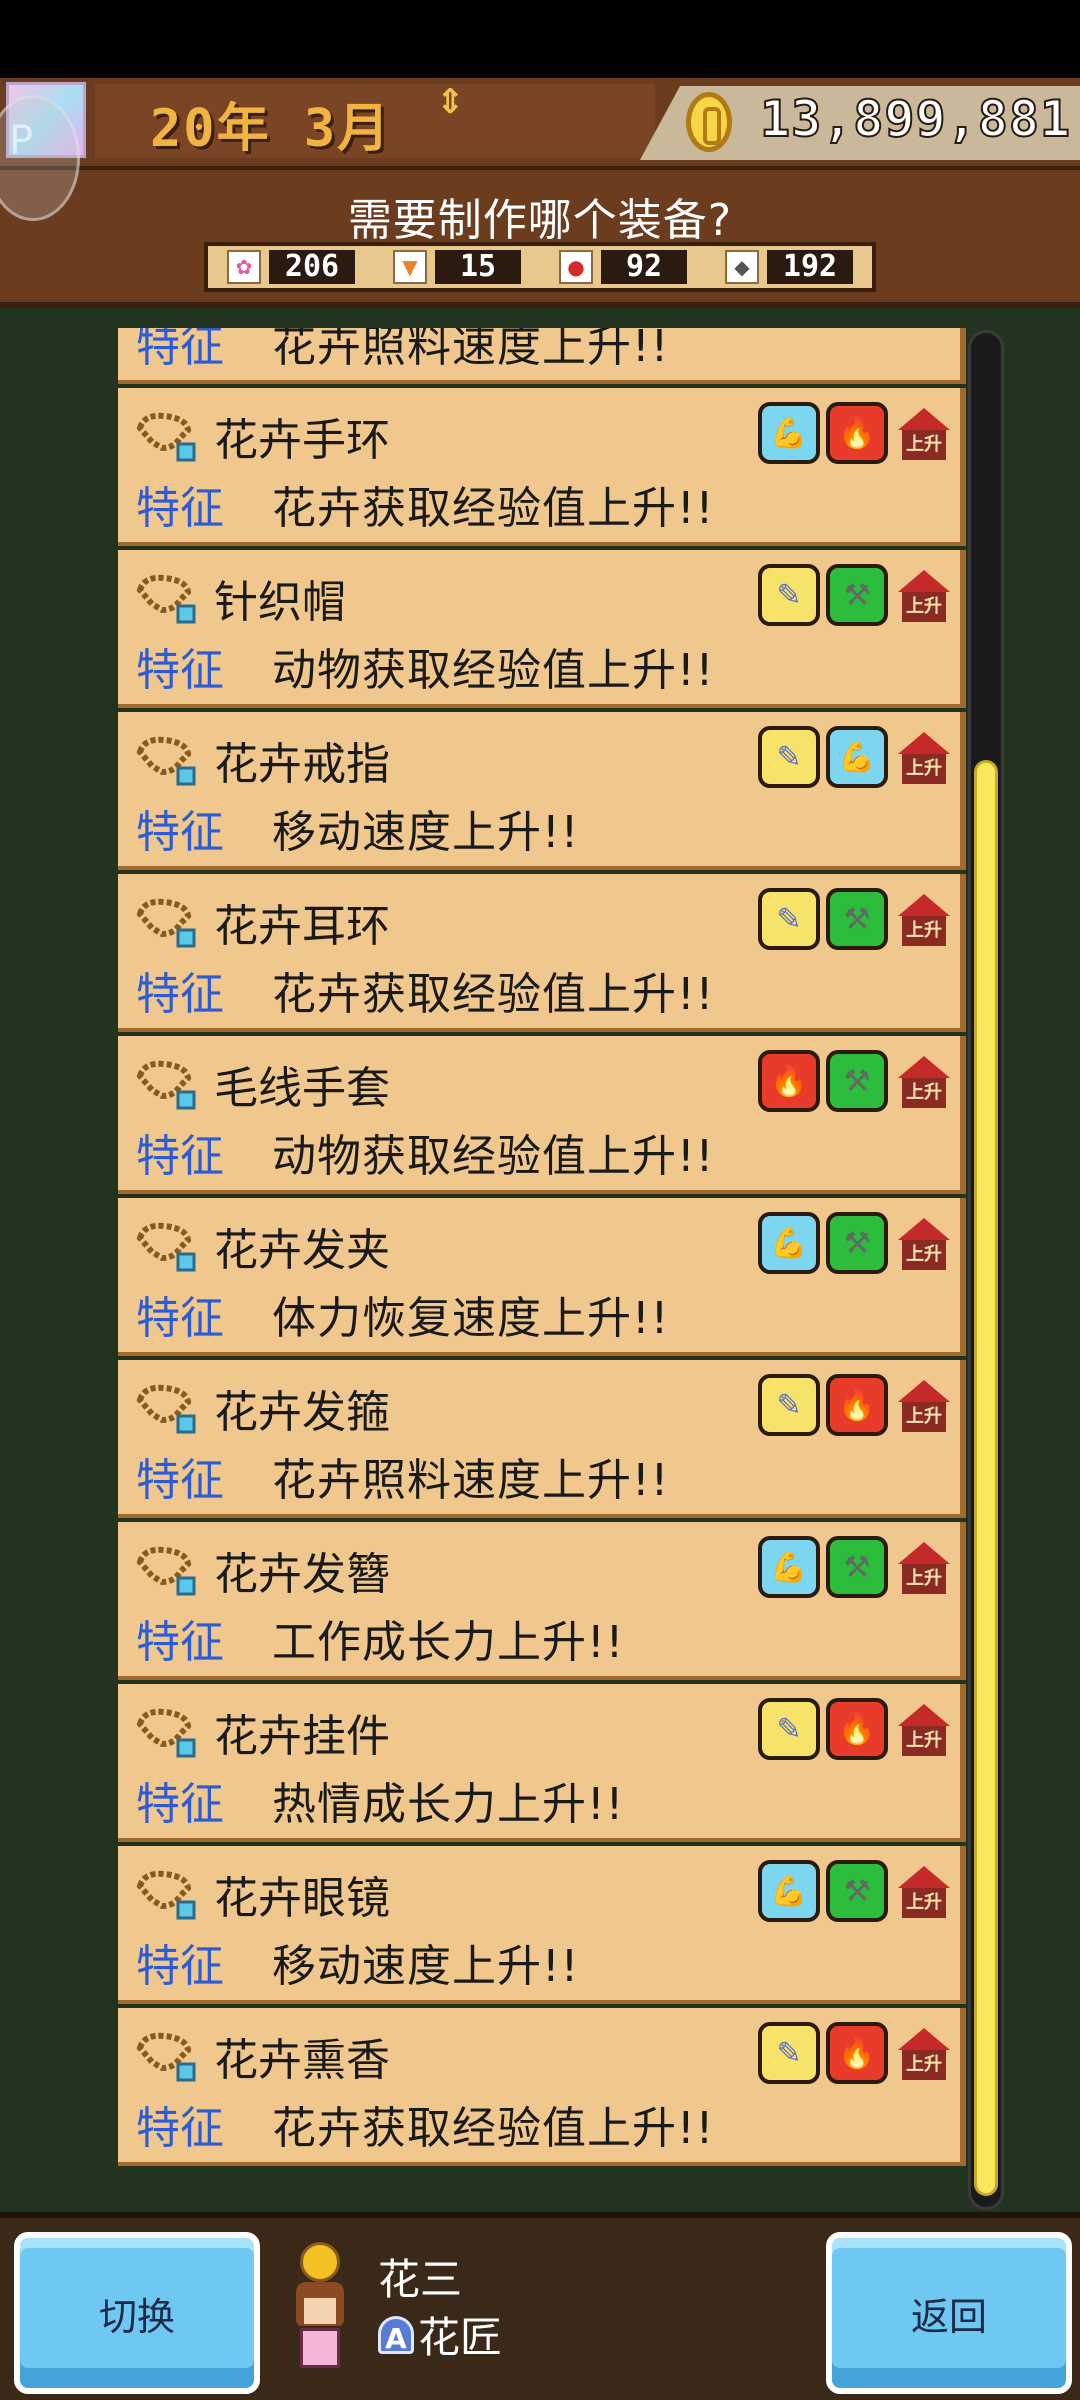  I want to click on status-bar, so click(540, 39).